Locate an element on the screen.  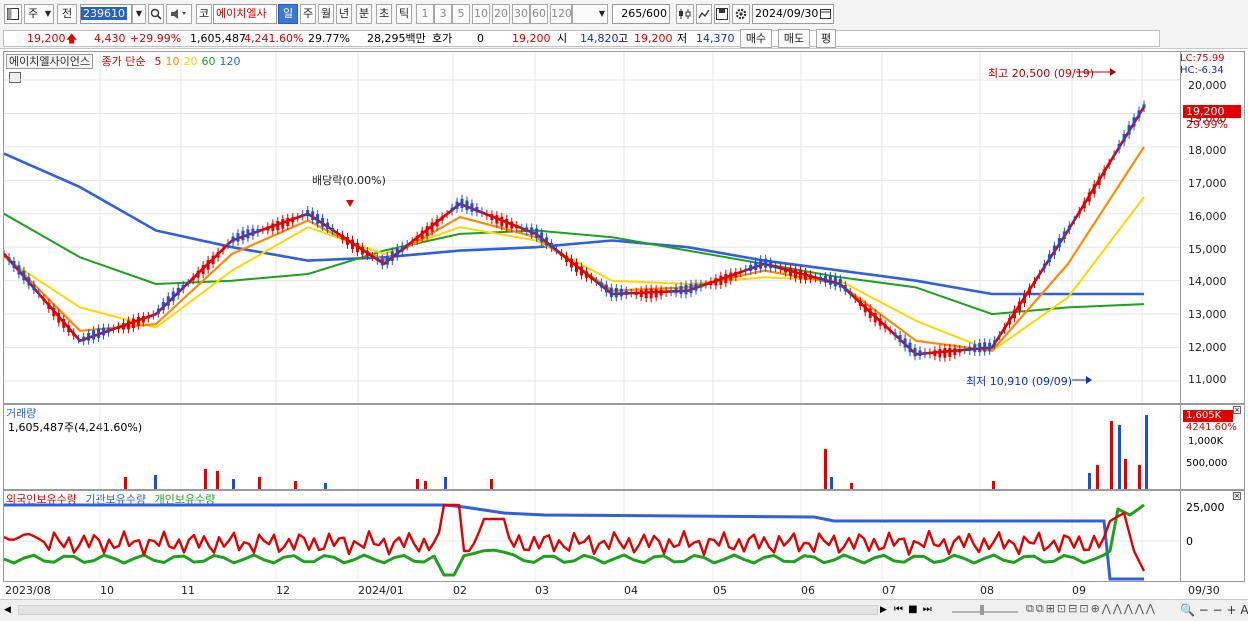
interval-button-3: 10 is located at coordinates (481, 14).